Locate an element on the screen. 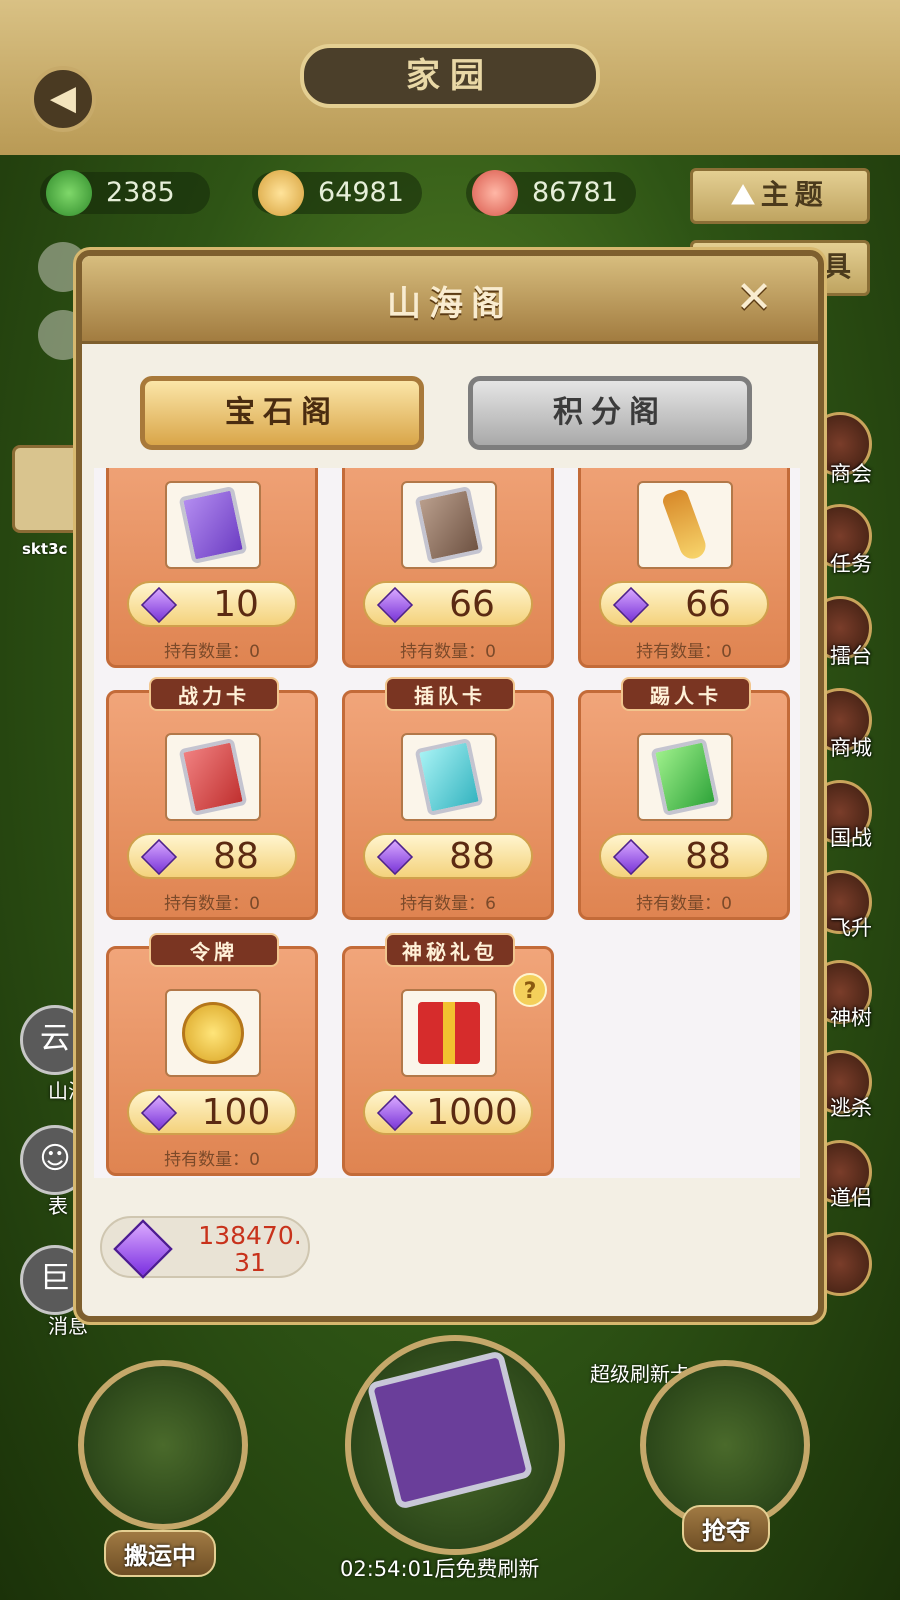  gem-balance: 138470.31 is located at coordinates (205, 1247).